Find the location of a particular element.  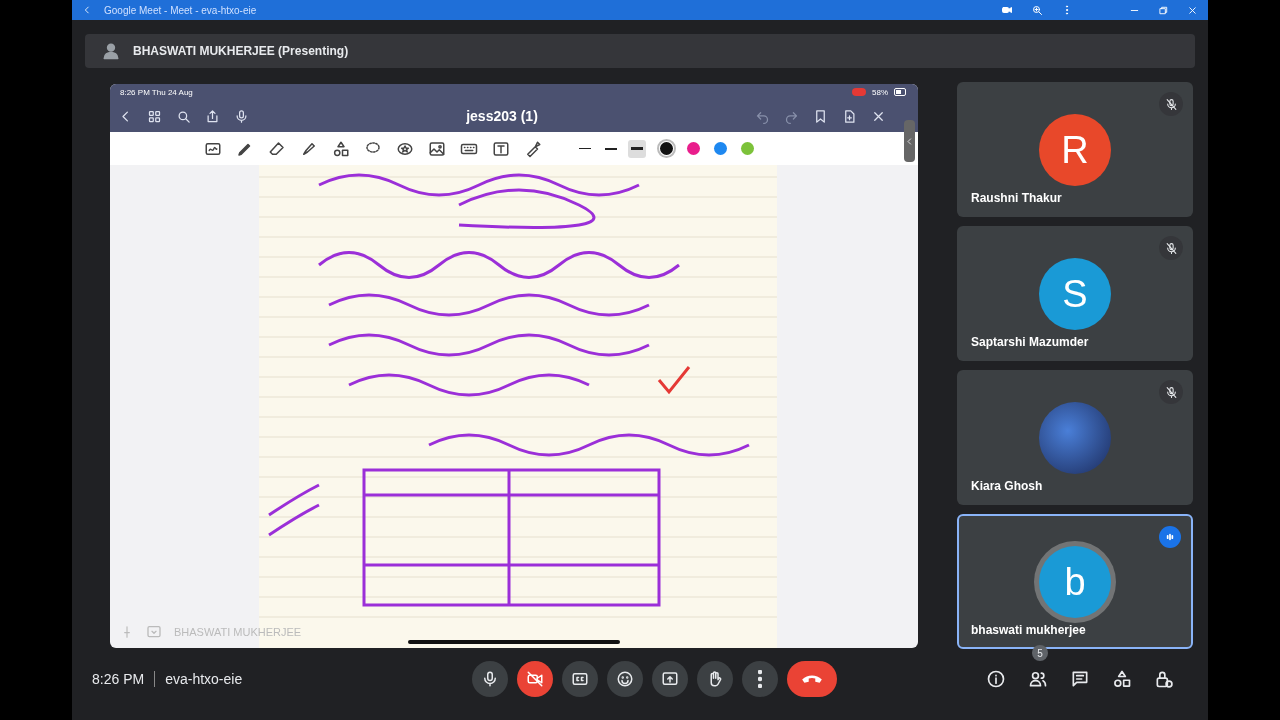

presenter-avatar-icon is located at coordinates (111, 51).